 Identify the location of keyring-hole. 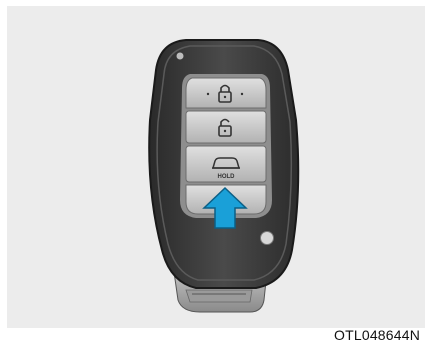
(180, 56).